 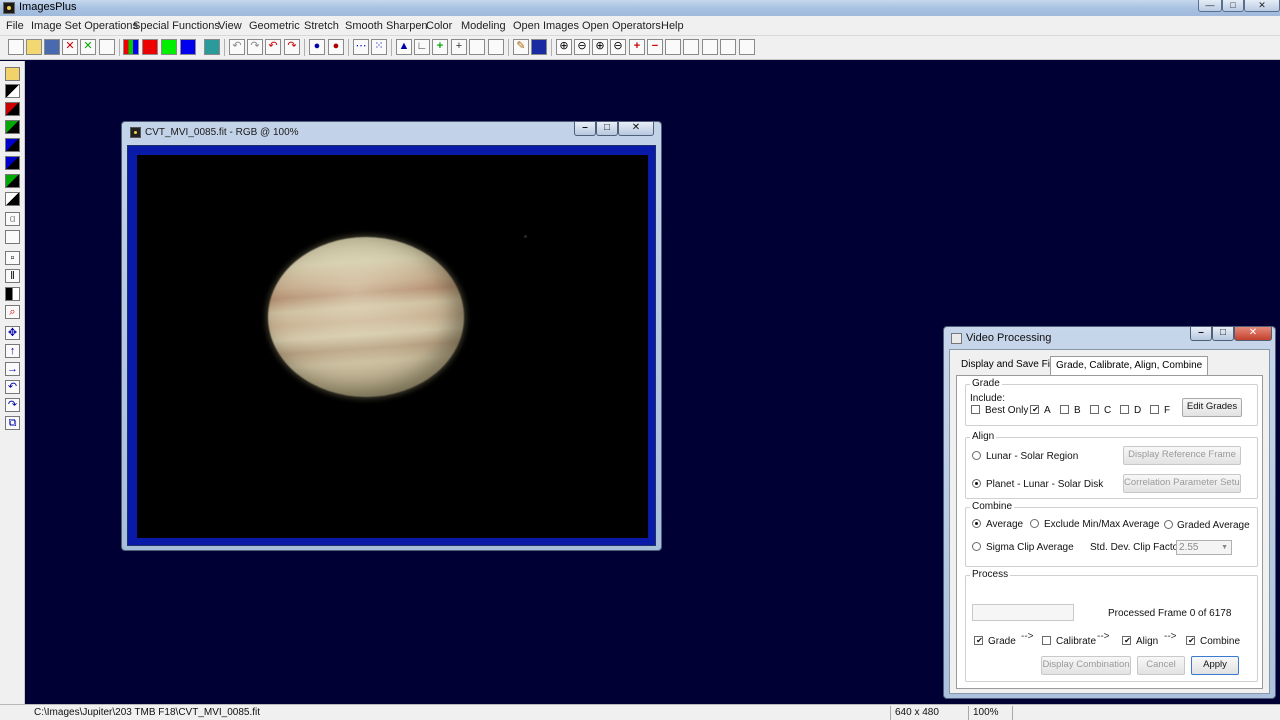 I want to click on window-square-1-icon, so click(x=673, y=47).